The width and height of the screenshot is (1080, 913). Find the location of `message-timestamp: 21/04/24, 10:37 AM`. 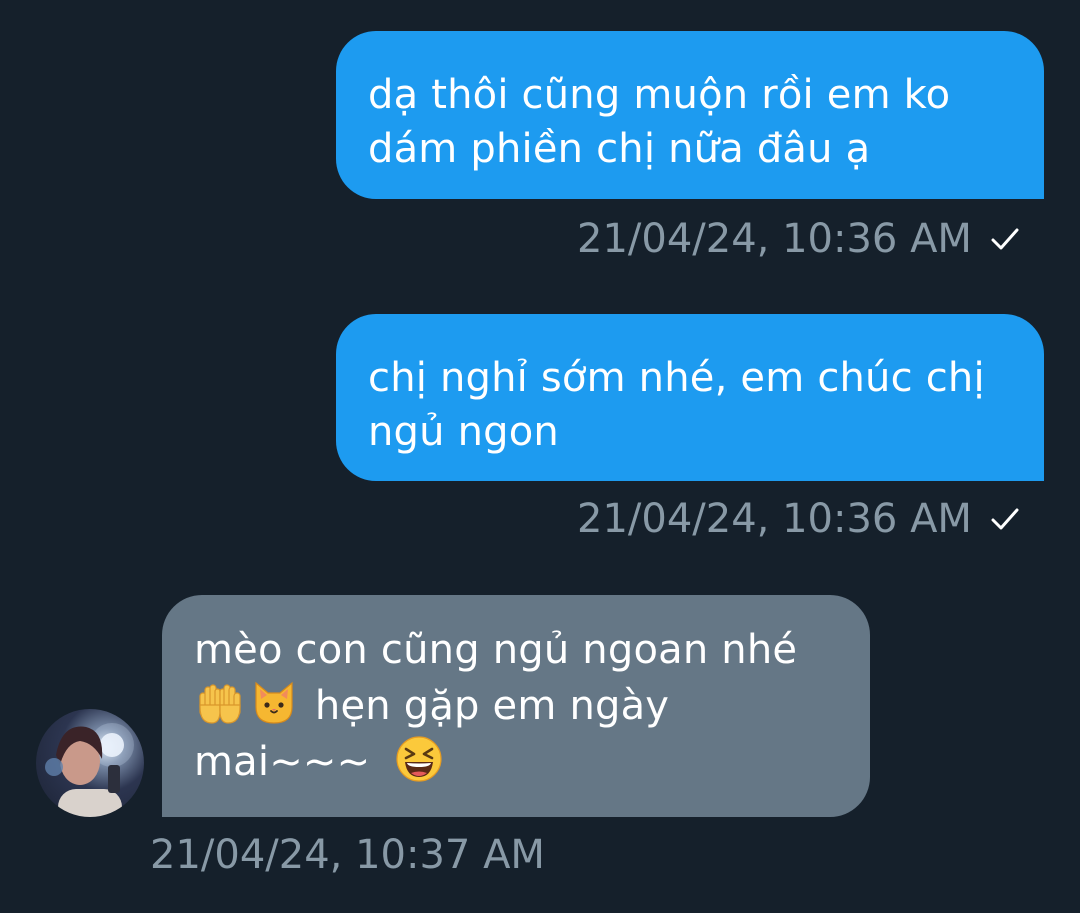

message-timestamp: 21/04/24, 10:37 AM is located at coordinates (347, 855).